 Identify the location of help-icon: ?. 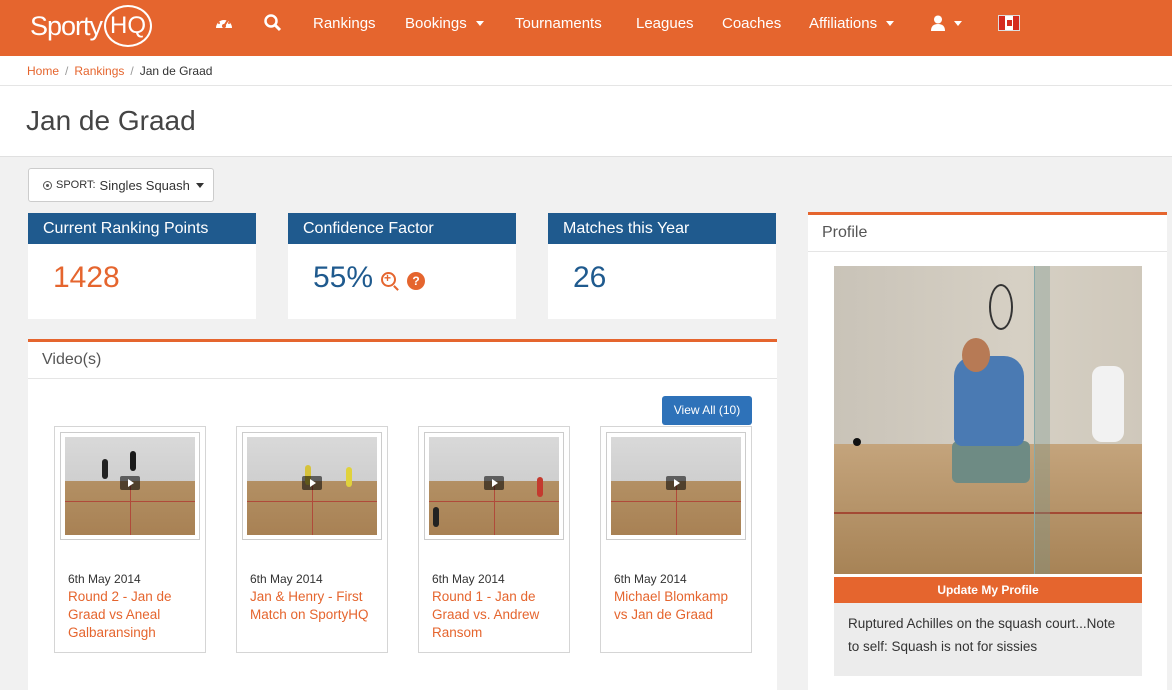
(416, 281).